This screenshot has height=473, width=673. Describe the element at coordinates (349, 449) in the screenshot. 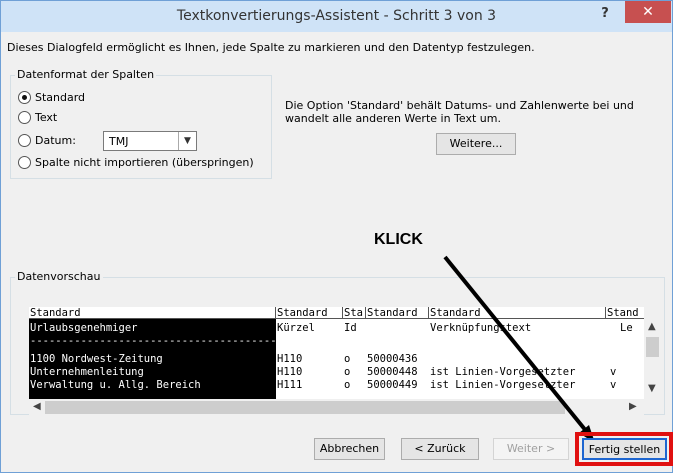

I see `cancel-button: Abbrechen` at that location.